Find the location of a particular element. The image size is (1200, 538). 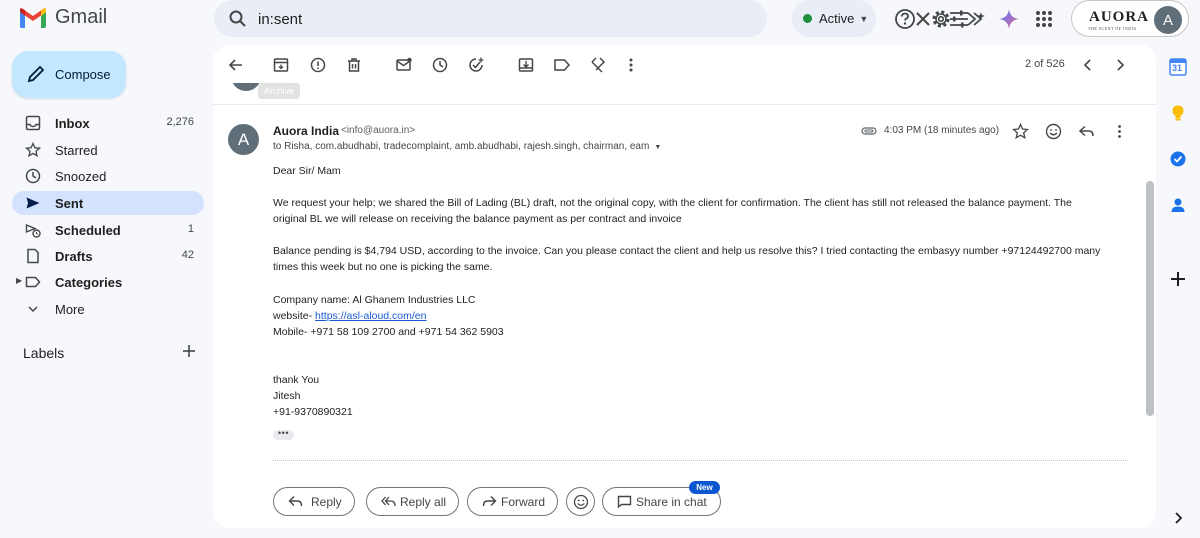

emoji-reaction-button is located at coordinates (580, 501).